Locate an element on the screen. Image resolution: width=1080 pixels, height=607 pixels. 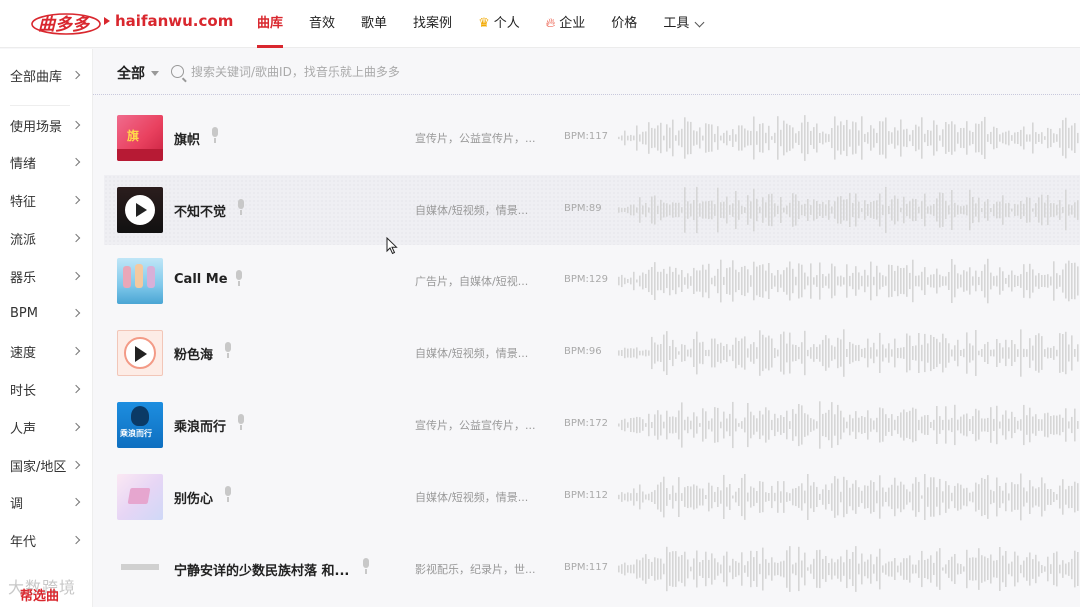
site-logo: 曲多多 is located at coordinates (66, 23).